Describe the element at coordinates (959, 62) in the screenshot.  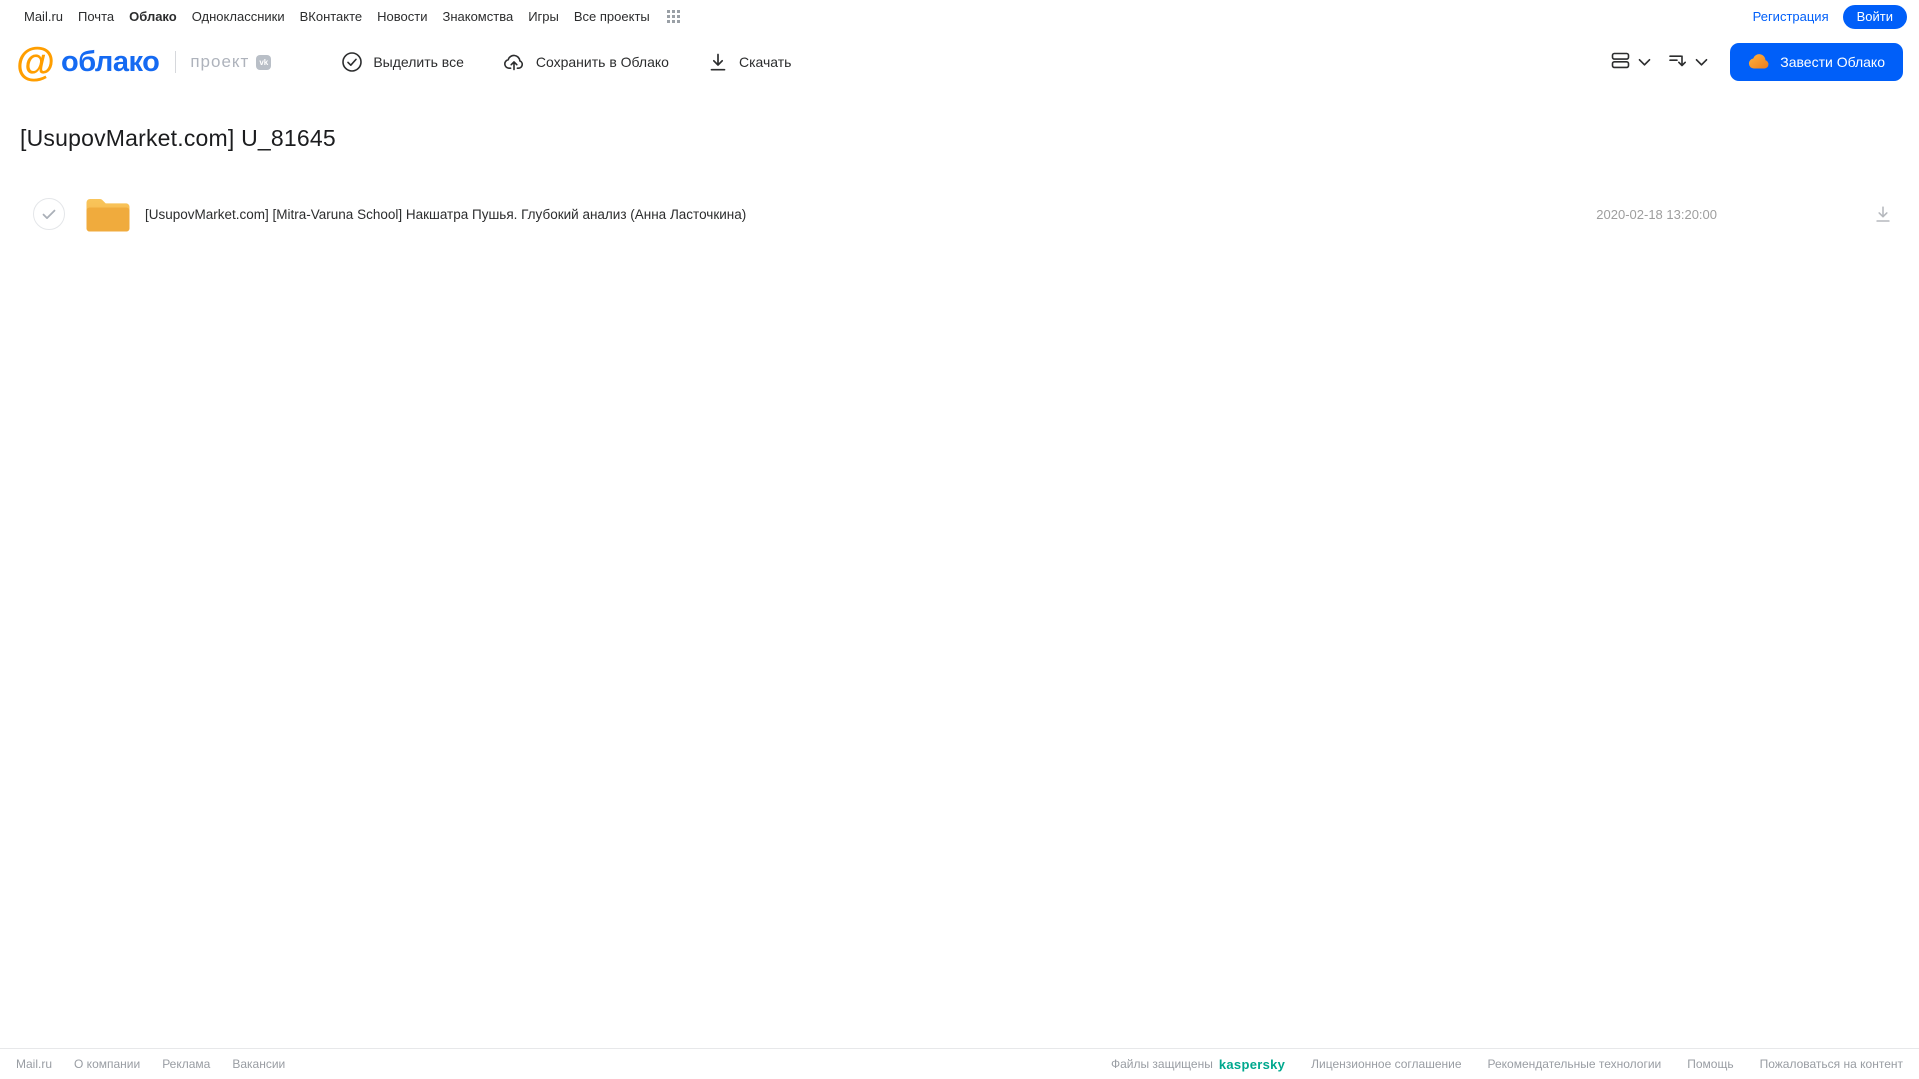
I see `app-header: @ облако проект vk Выделить все Сохранит` at that location.